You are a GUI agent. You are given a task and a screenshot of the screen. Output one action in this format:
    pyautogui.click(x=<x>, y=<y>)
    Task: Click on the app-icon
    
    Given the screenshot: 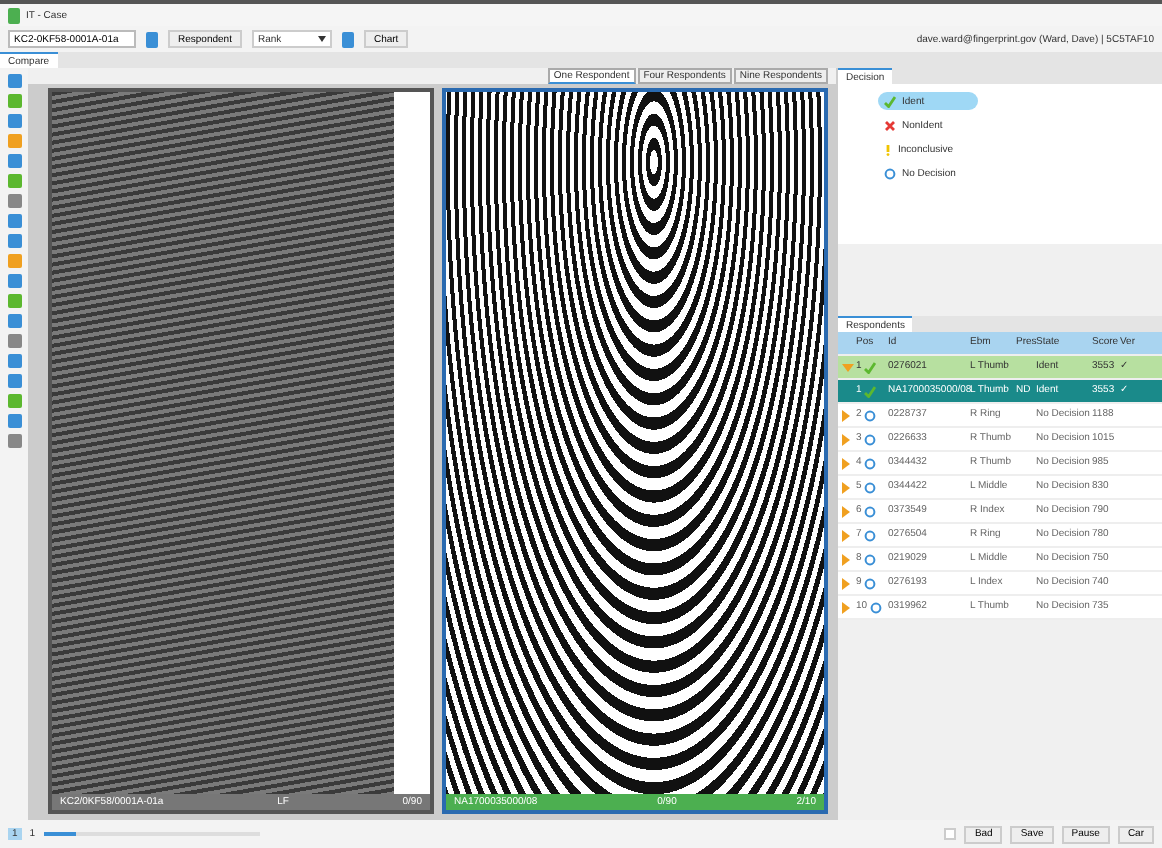 What is the action you would take?
    pyautogui.click(x=14, y=15)
    